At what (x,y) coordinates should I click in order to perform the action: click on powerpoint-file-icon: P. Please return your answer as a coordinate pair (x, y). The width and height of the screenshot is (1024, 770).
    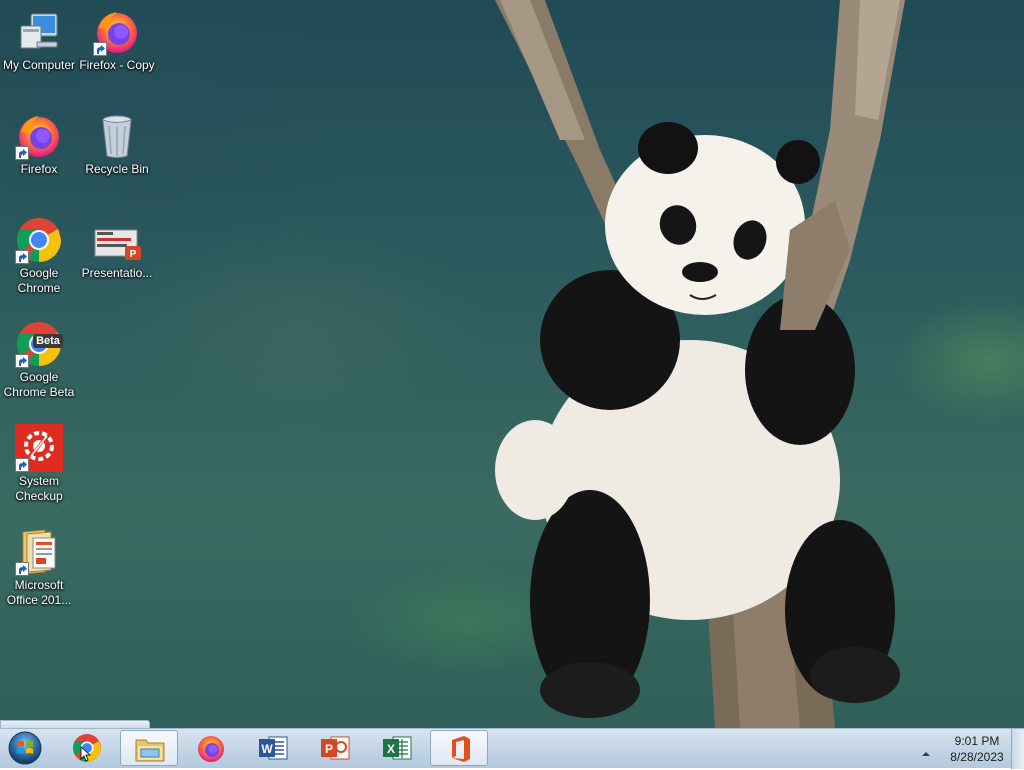
    Looking at the image, I should click on (117, 240).